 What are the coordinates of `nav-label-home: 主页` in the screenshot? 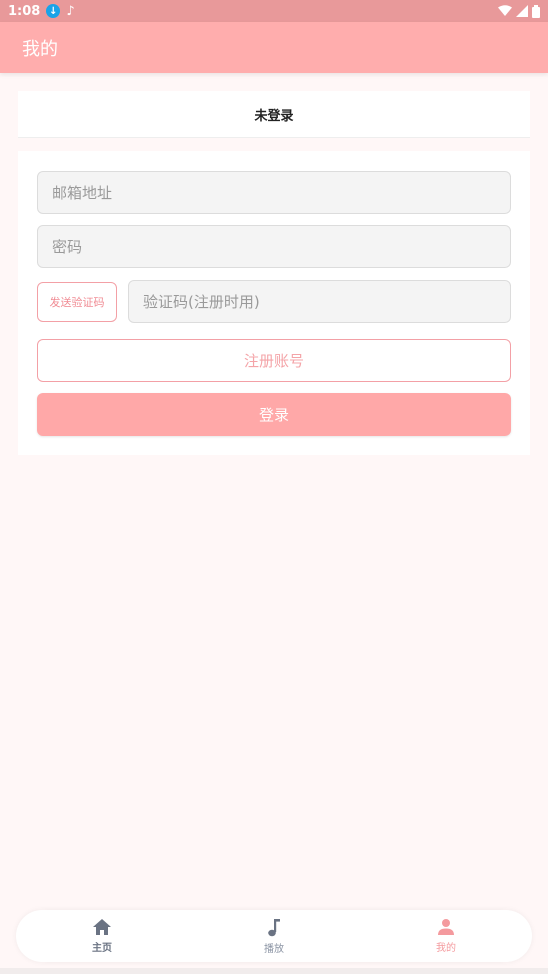 It's located at (102, 948).